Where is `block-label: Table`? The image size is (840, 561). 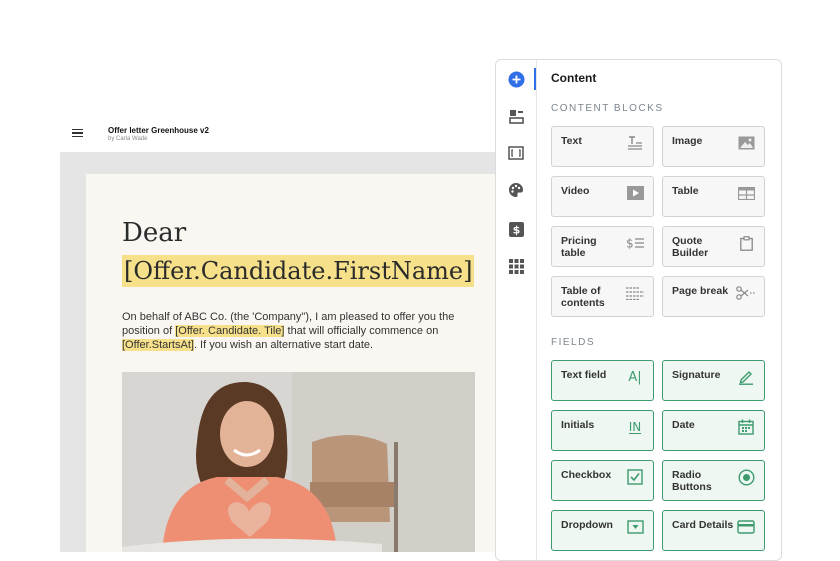
block-label: Table is located at coordinates (685, 191).